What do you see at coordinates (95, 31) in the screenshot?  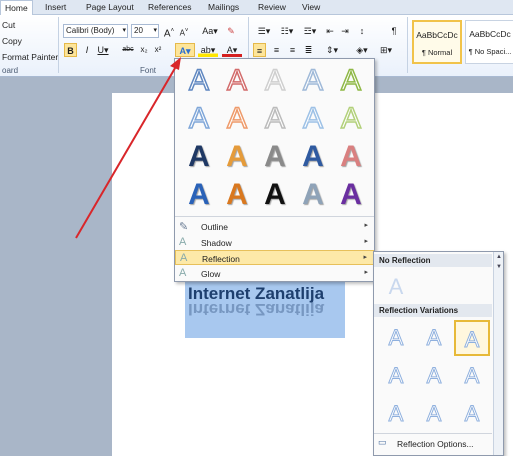 I see `font-name-combo: Calibri (Body) ▾` at bounding box center [95, 31].